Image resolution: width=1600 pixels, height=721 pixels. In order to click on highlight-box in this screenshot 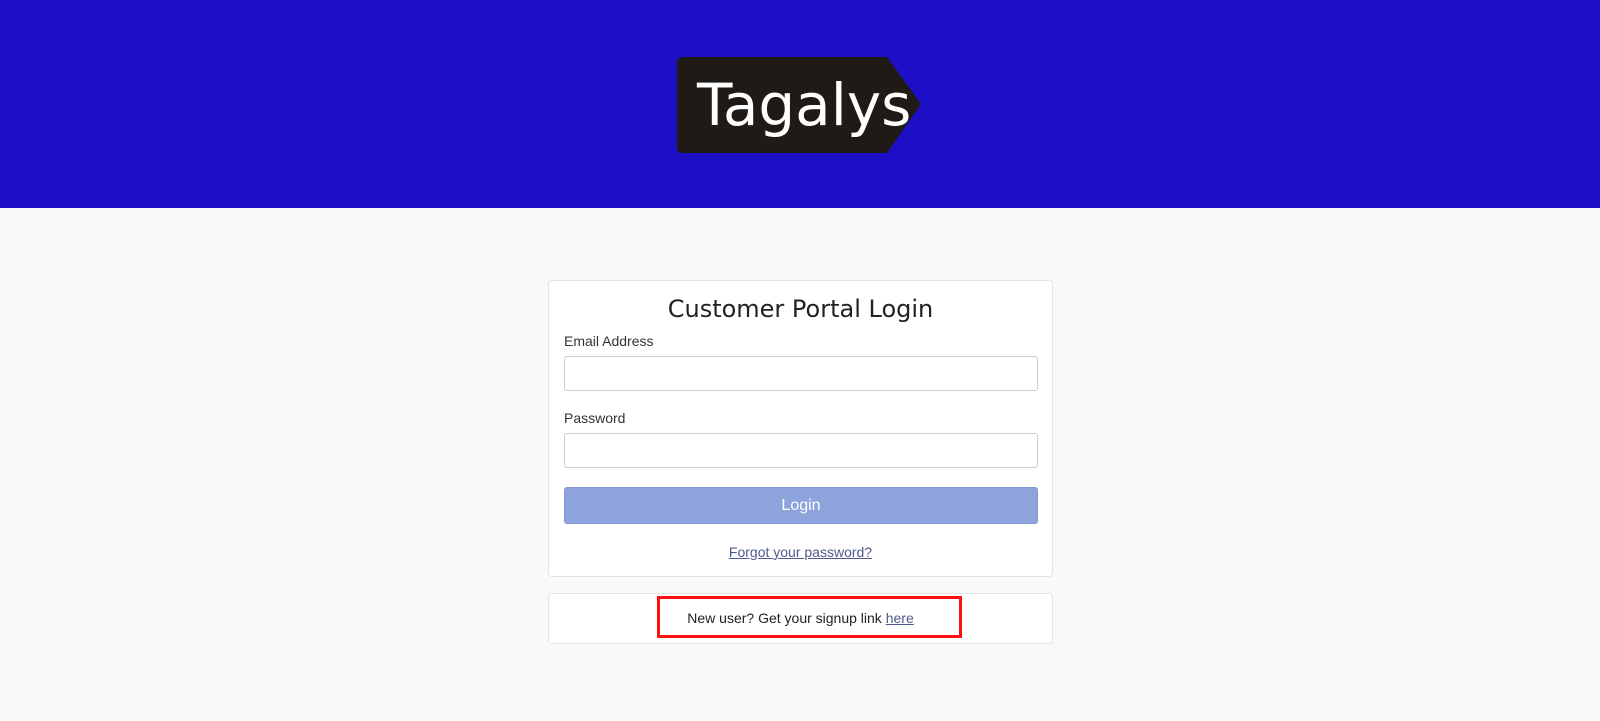, I will do `click(809, 617)`.